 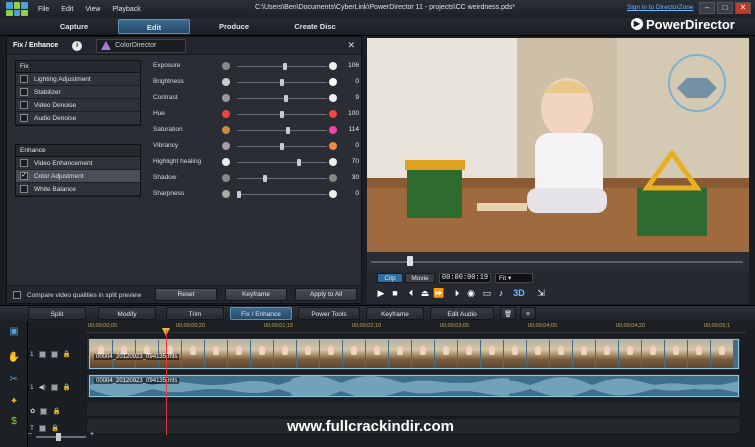 What do you see at coordinates (126, 9) in the screenshot?
I see `menu-playback: Playback` at bounding box center [126, 9].